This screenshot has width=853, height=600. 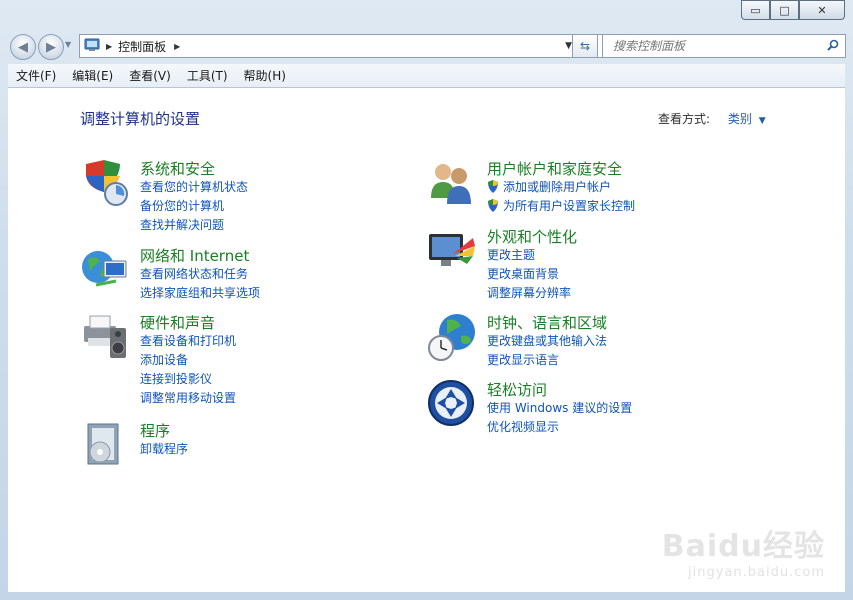 What do you see at coordinates (177, 322) in the screenshot?
I see `category-title: 硬件和声音` at bounding box center [177, 322].